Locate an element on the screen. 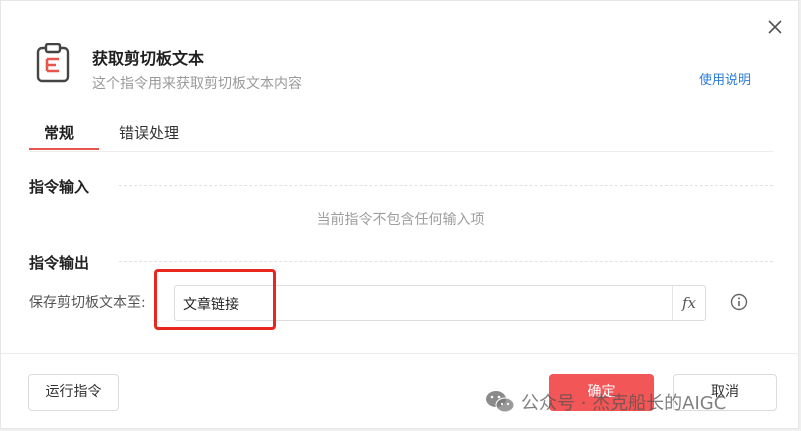  dialog-title: 获取剪切板文本 is located at coordinates (148, 58).